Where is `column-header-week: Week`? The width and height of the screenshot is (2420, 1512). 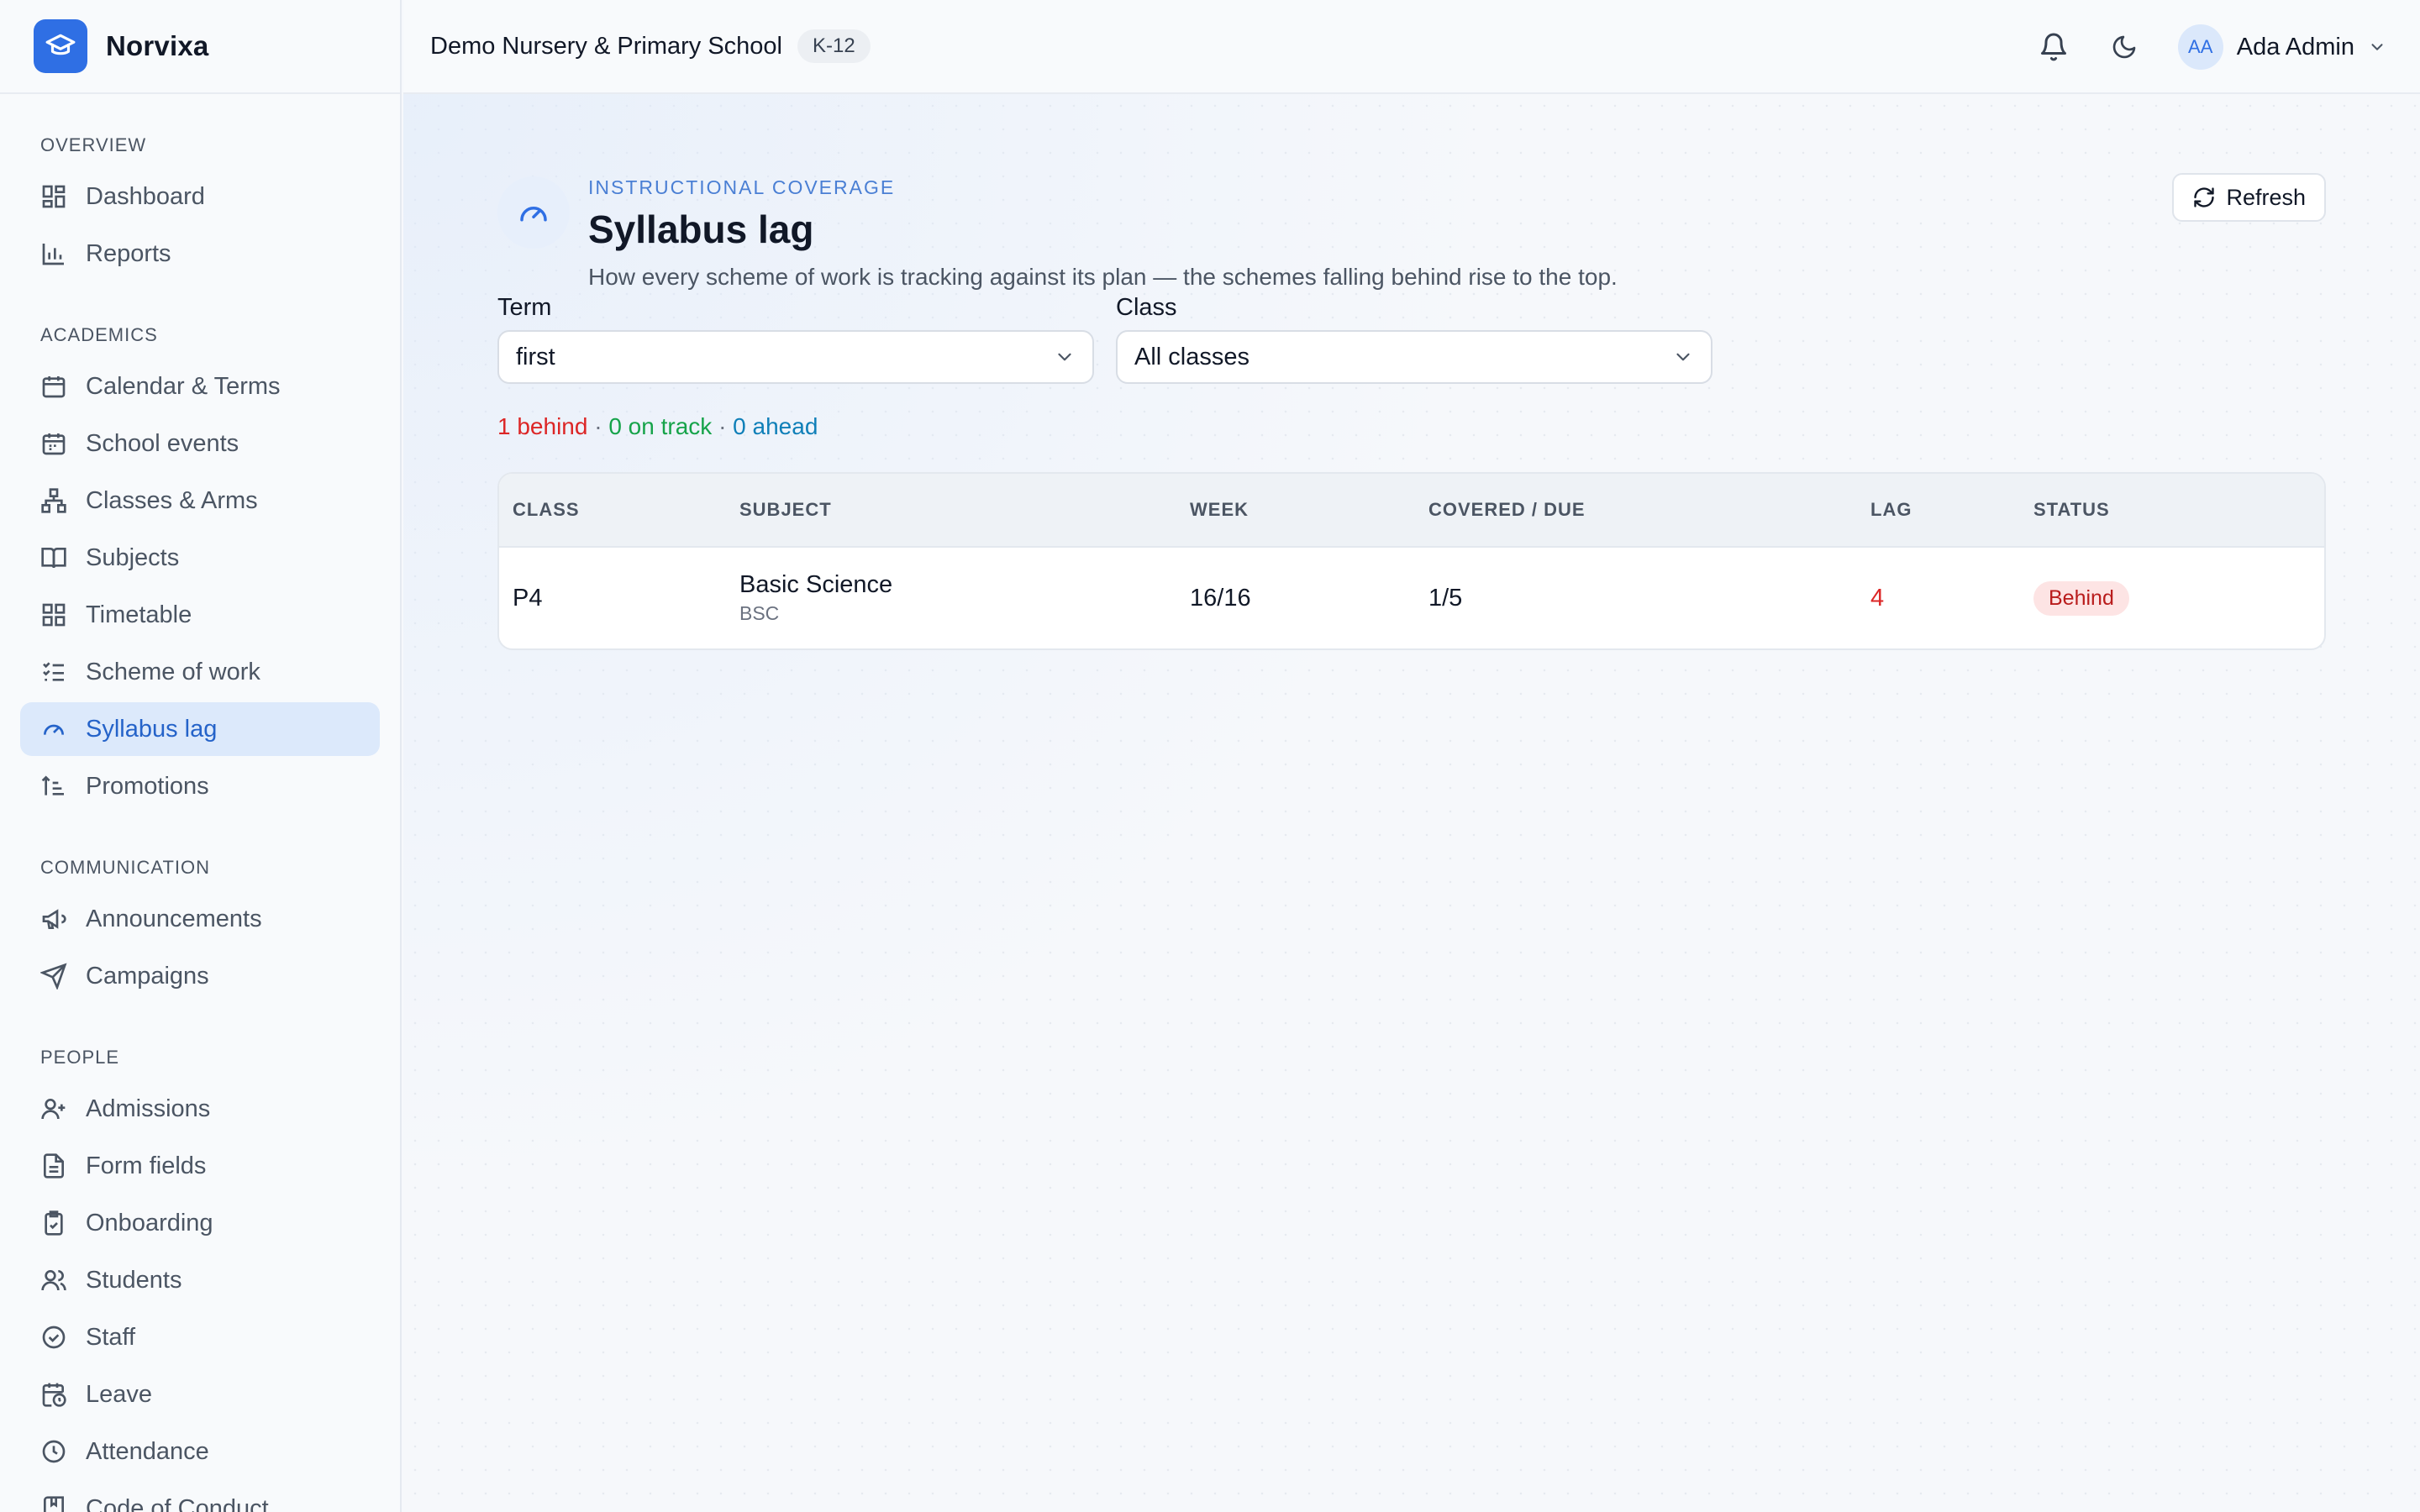 column-header-week: Week is located at coordinates (1219, 510).